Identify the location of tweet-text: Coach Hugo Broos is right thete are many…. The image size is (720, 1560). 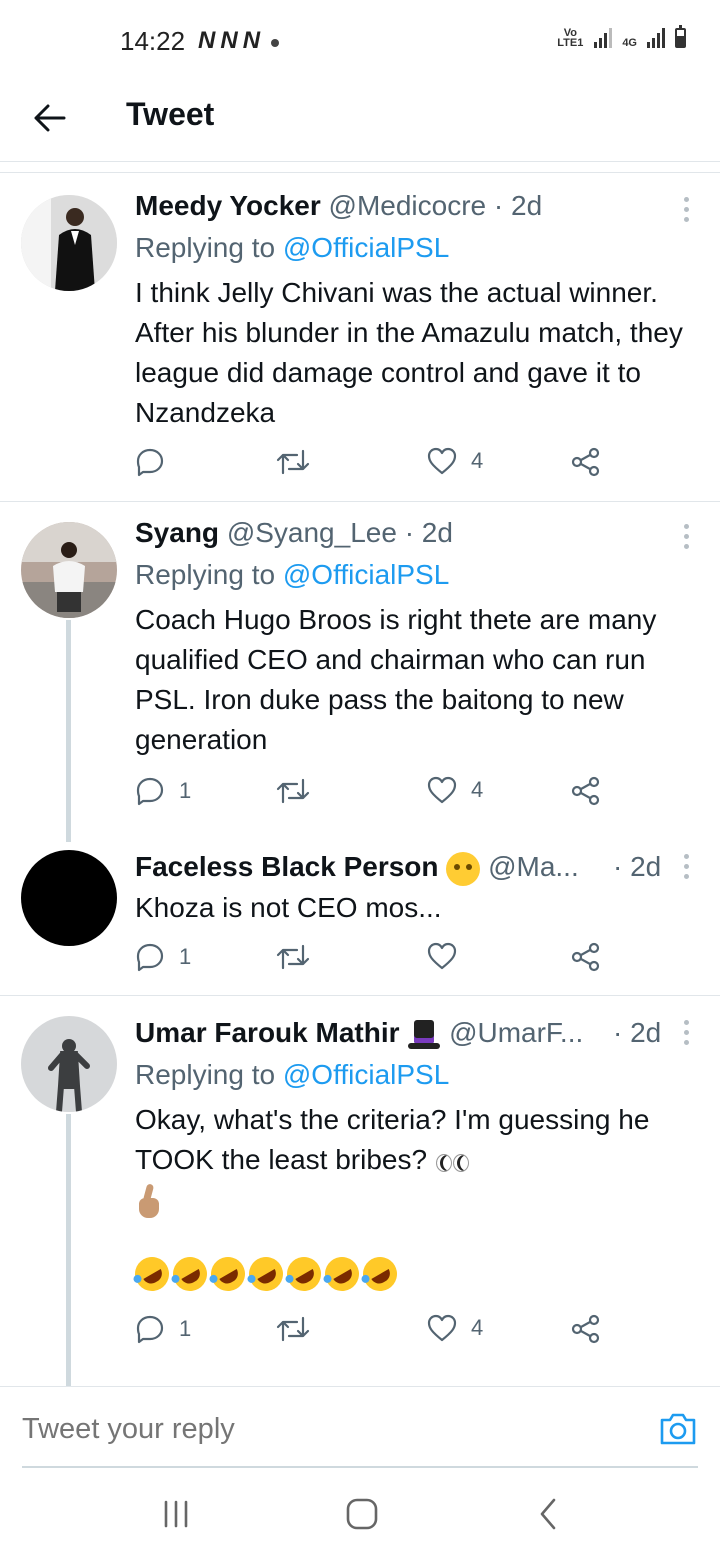
(396, 679).